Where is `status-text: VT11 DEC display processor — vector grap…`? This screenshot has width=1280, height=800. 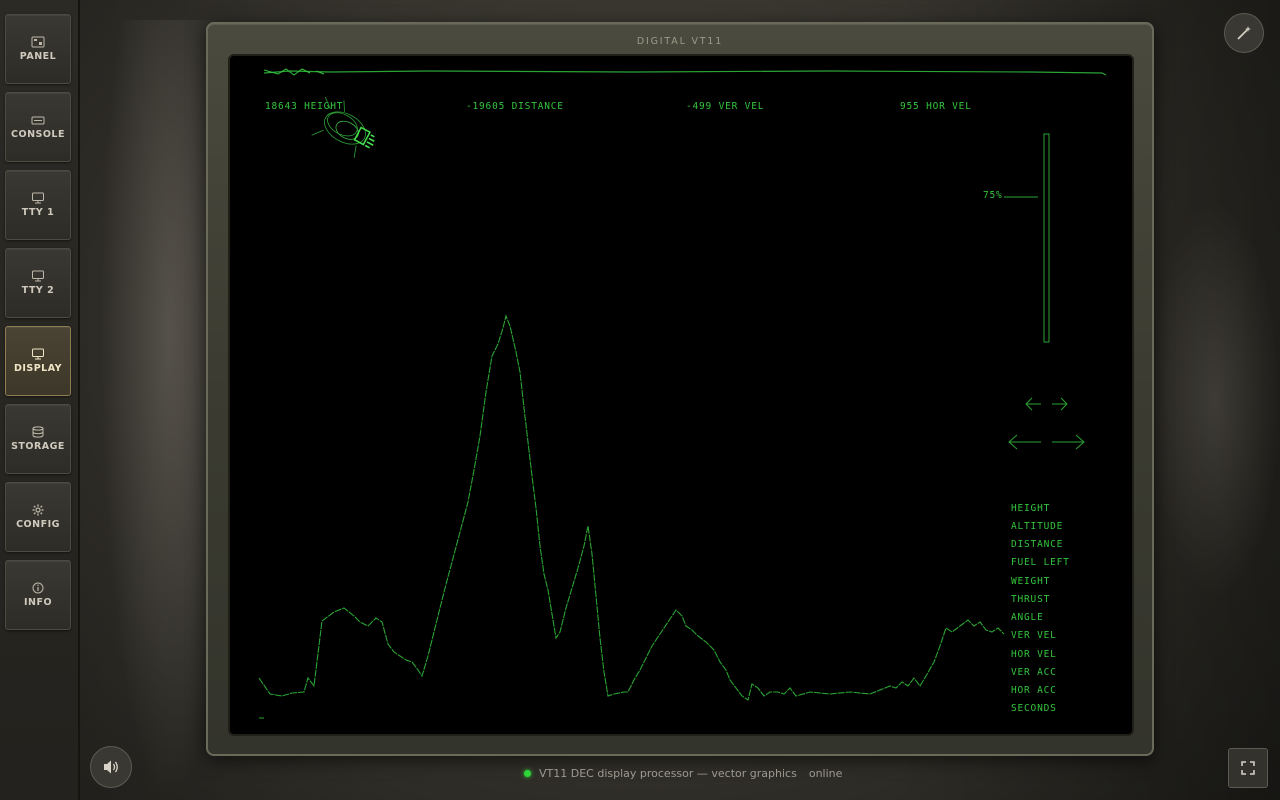 status-text: VT11 DEC display processor — vector grap… is located at coordinates (668, 773).